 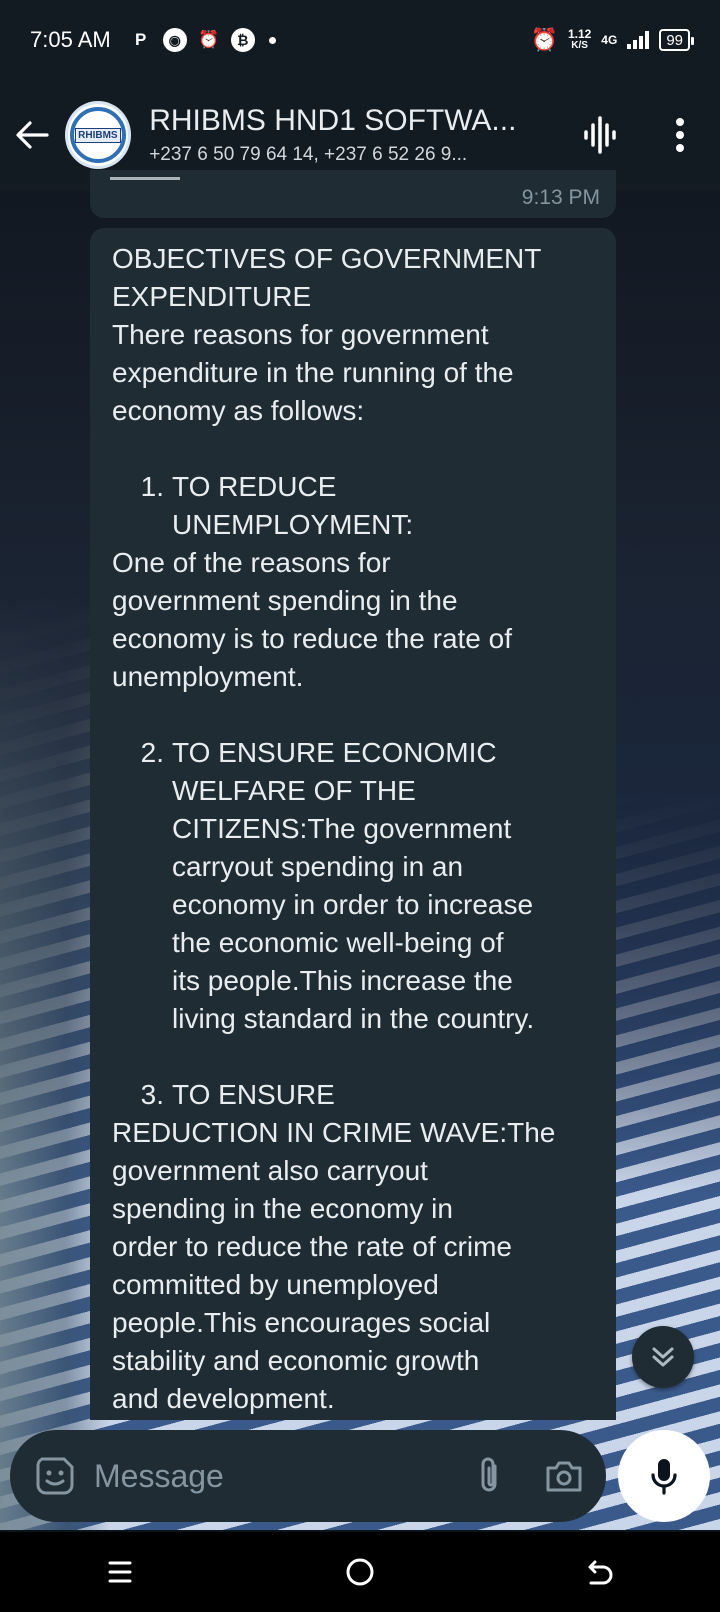 What do you see at coordinates (270, 1476) in the screenshot?
I see `message-input: Message` at bounding box center [270, 1476].